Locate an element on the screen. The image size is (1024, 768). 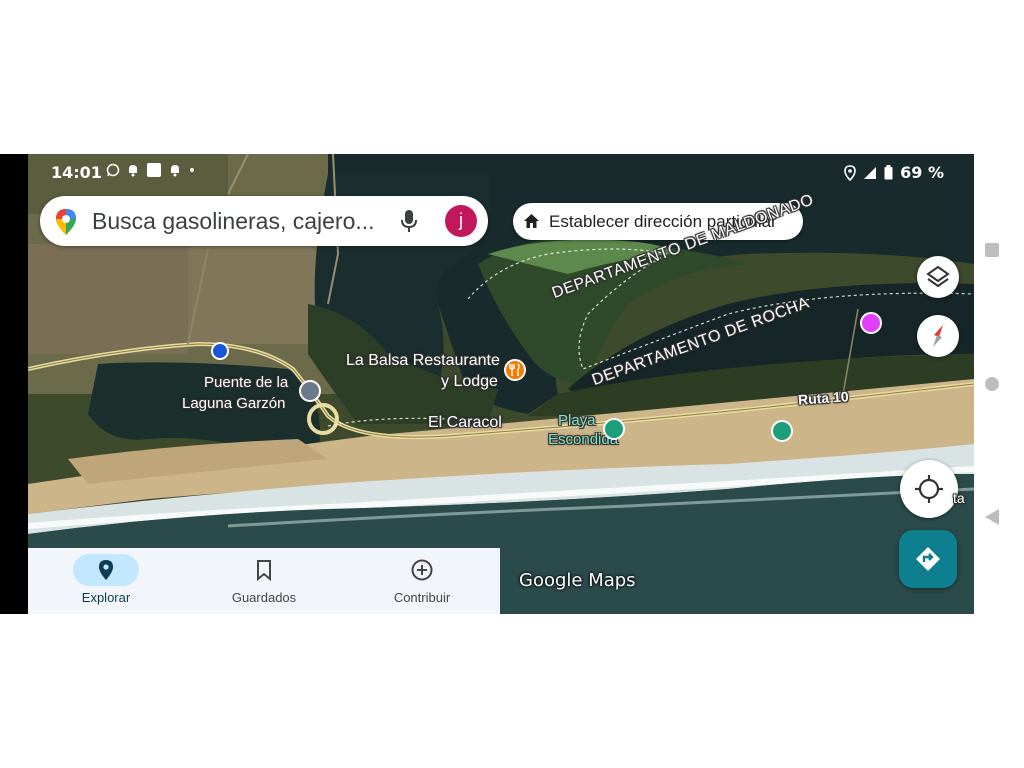
status-bar: 14:01 69 % is located at coordinates (501, 172).